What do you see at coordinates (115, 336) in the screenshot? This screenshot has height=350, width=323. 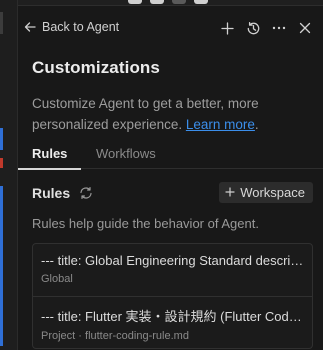 I see `rule-scope: Project · flutter-coding-rule.md` at bounding box center [115, 336].